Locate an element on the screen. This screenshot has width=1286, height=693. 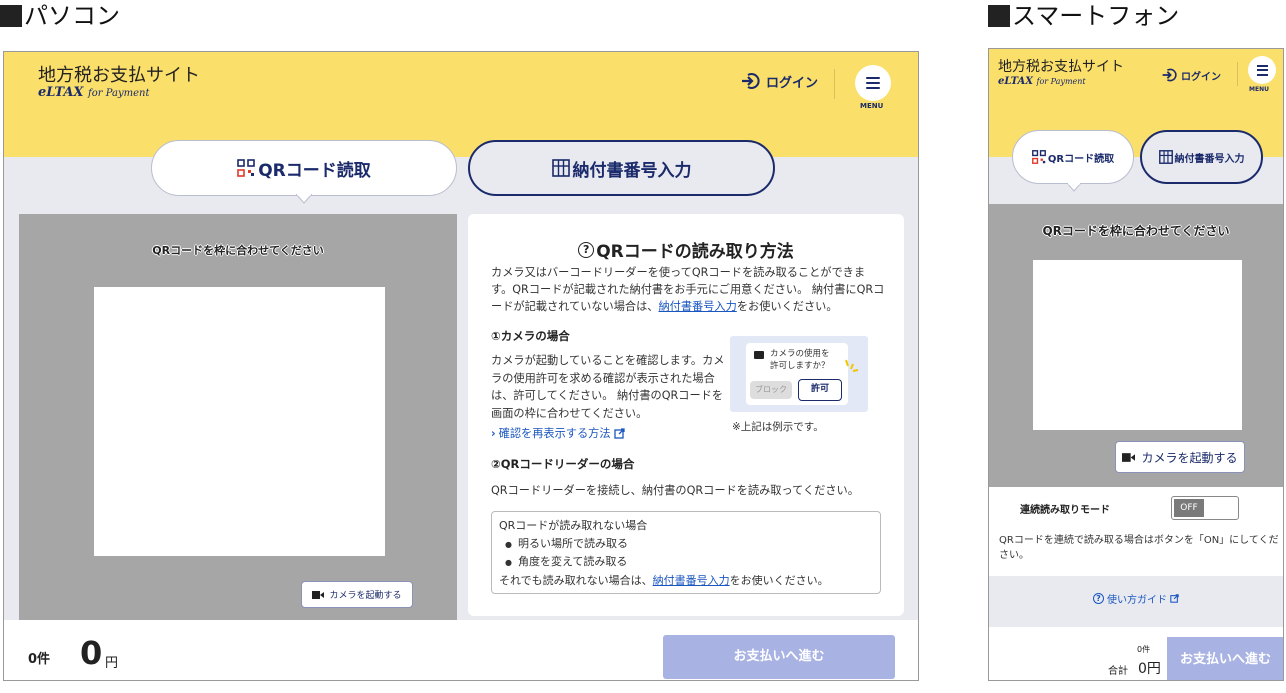
pc-label-text: パソコン is located at coordinates (72, 16).